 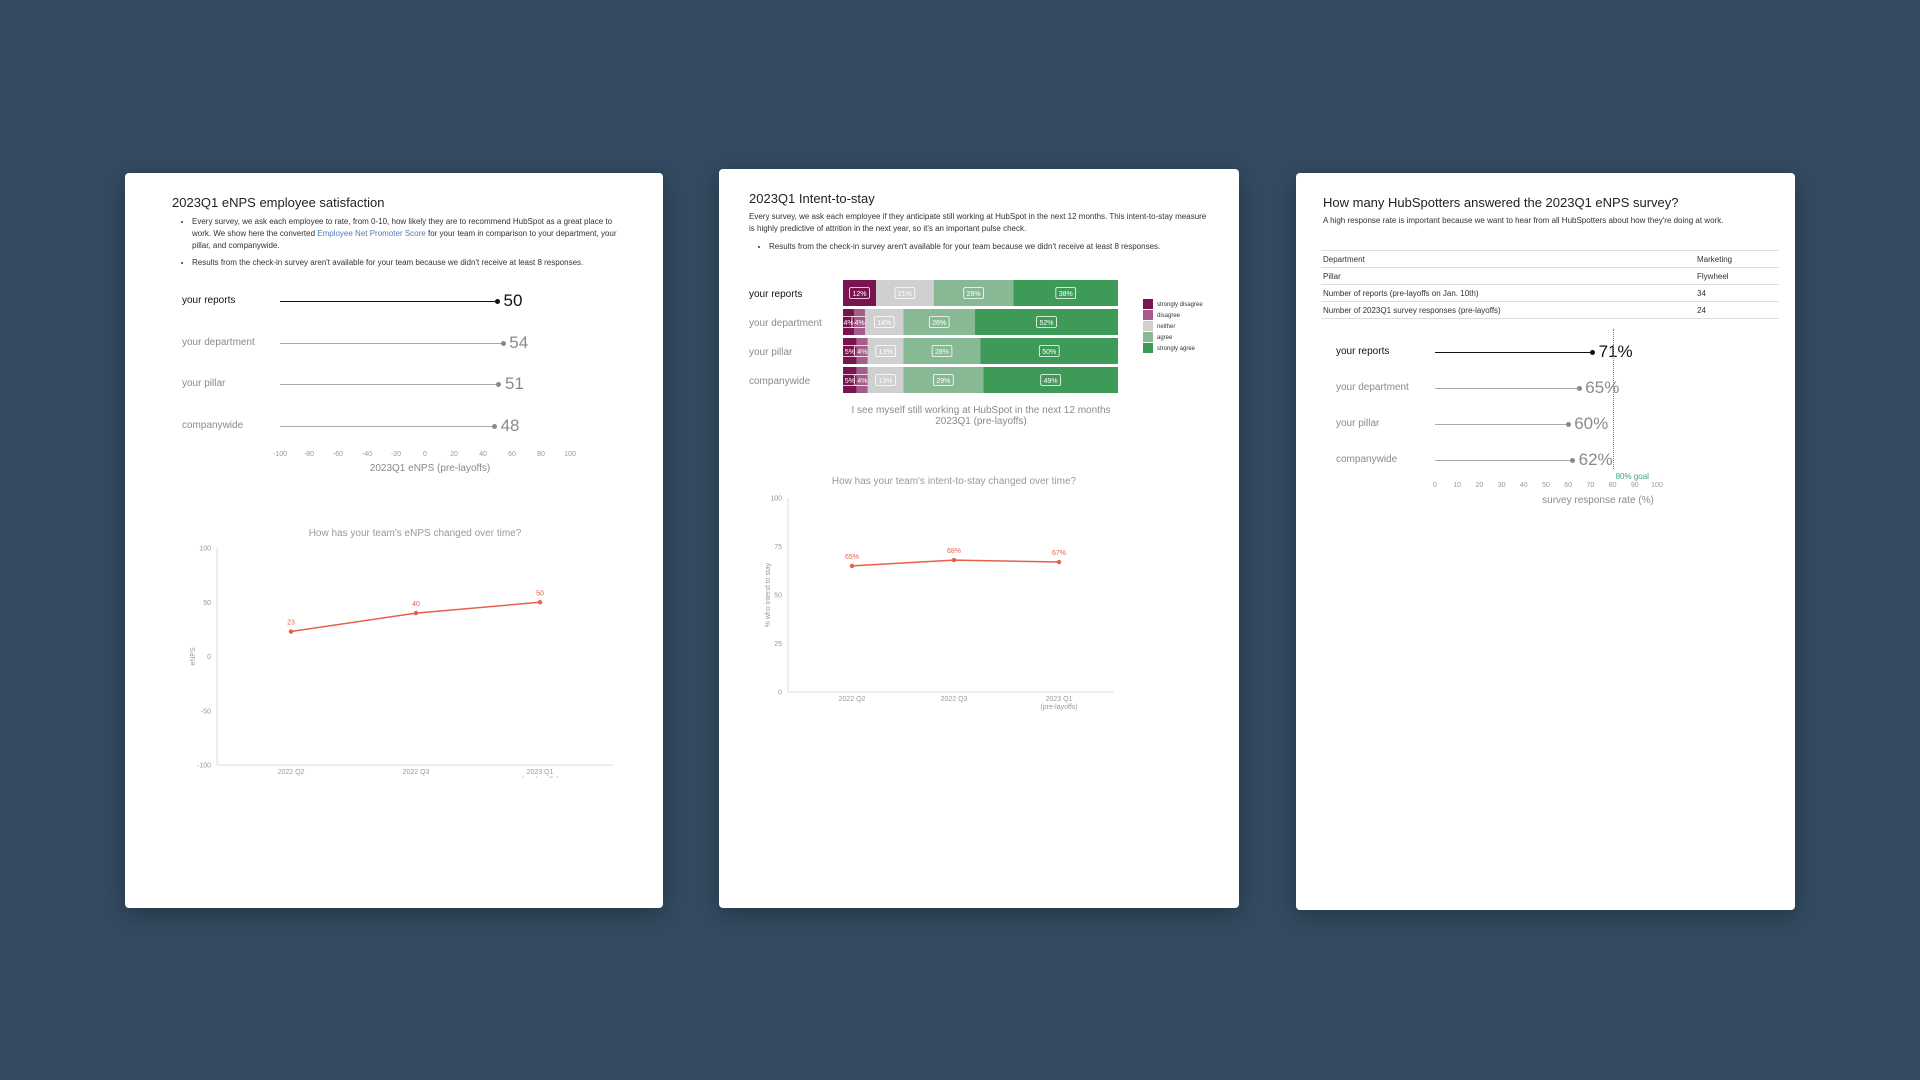 What do you see at coordinates (905, 294) in the screenshot?
I see `data-label: 21%` at bounding box center [905, 294].